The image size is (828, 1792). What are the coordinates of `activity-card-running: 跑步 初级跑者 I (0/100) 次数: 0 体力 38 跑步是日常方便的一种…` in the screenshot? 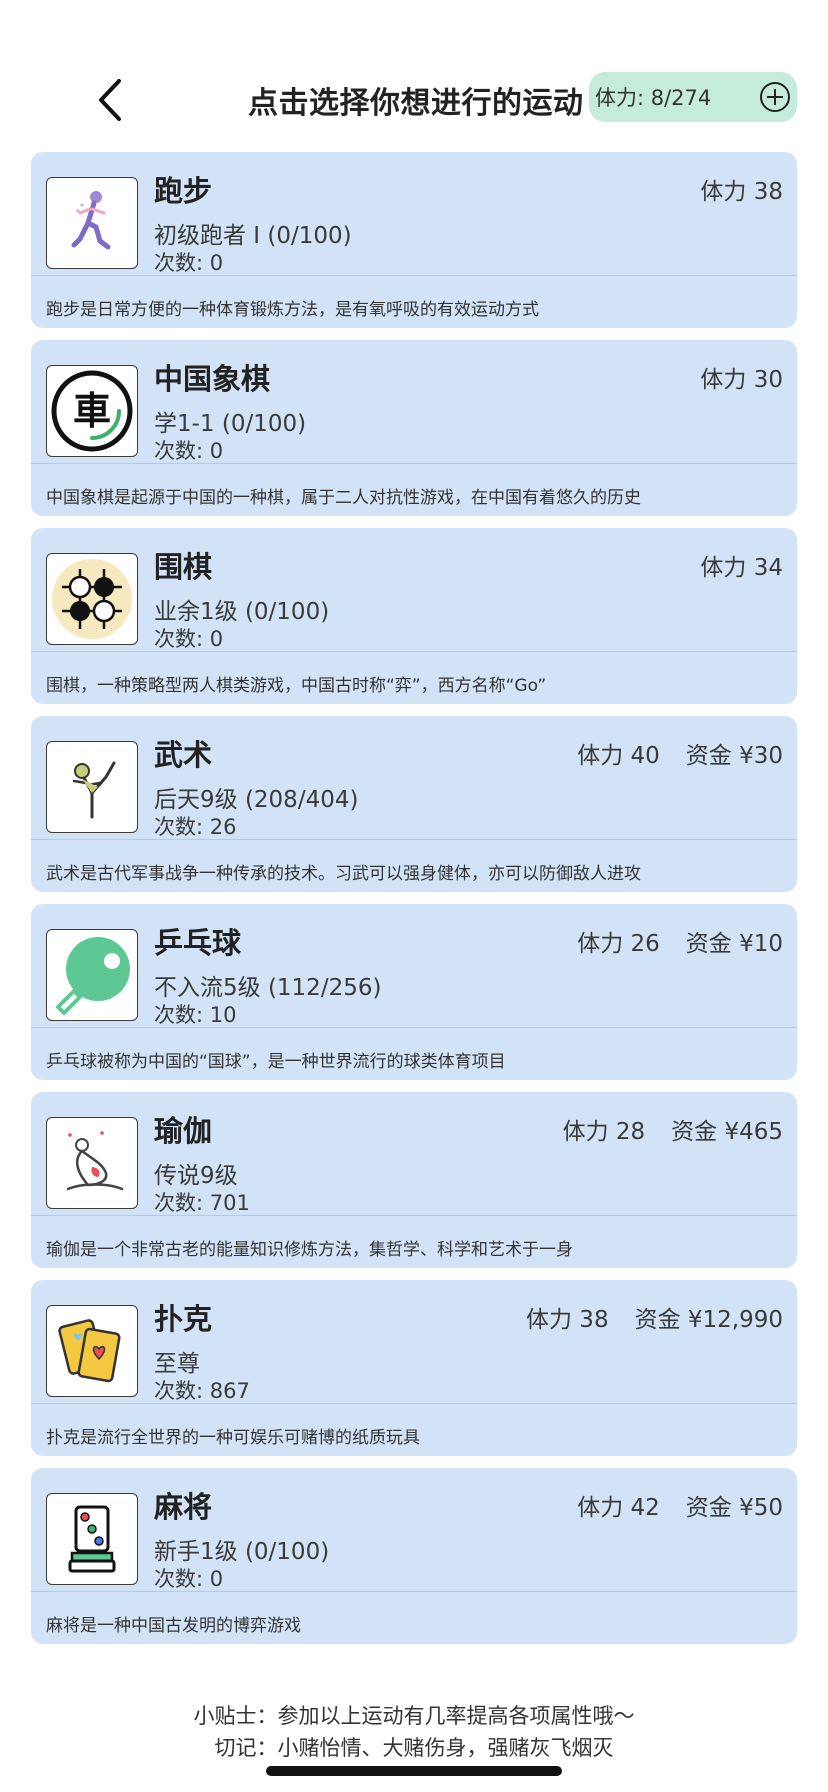 It's located at (414, 240).